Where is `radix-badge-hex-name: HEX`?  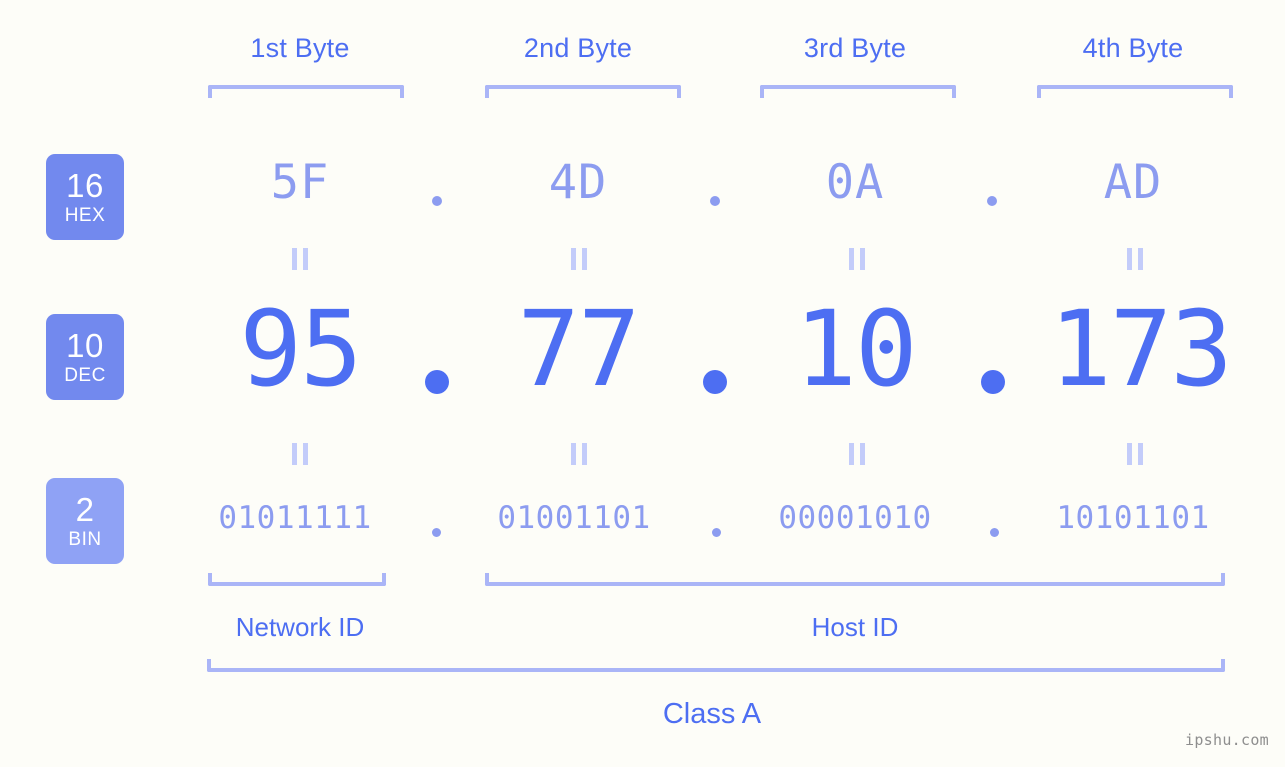 radix-badge-hex-name: HEX is located at coordinates (85, 215).